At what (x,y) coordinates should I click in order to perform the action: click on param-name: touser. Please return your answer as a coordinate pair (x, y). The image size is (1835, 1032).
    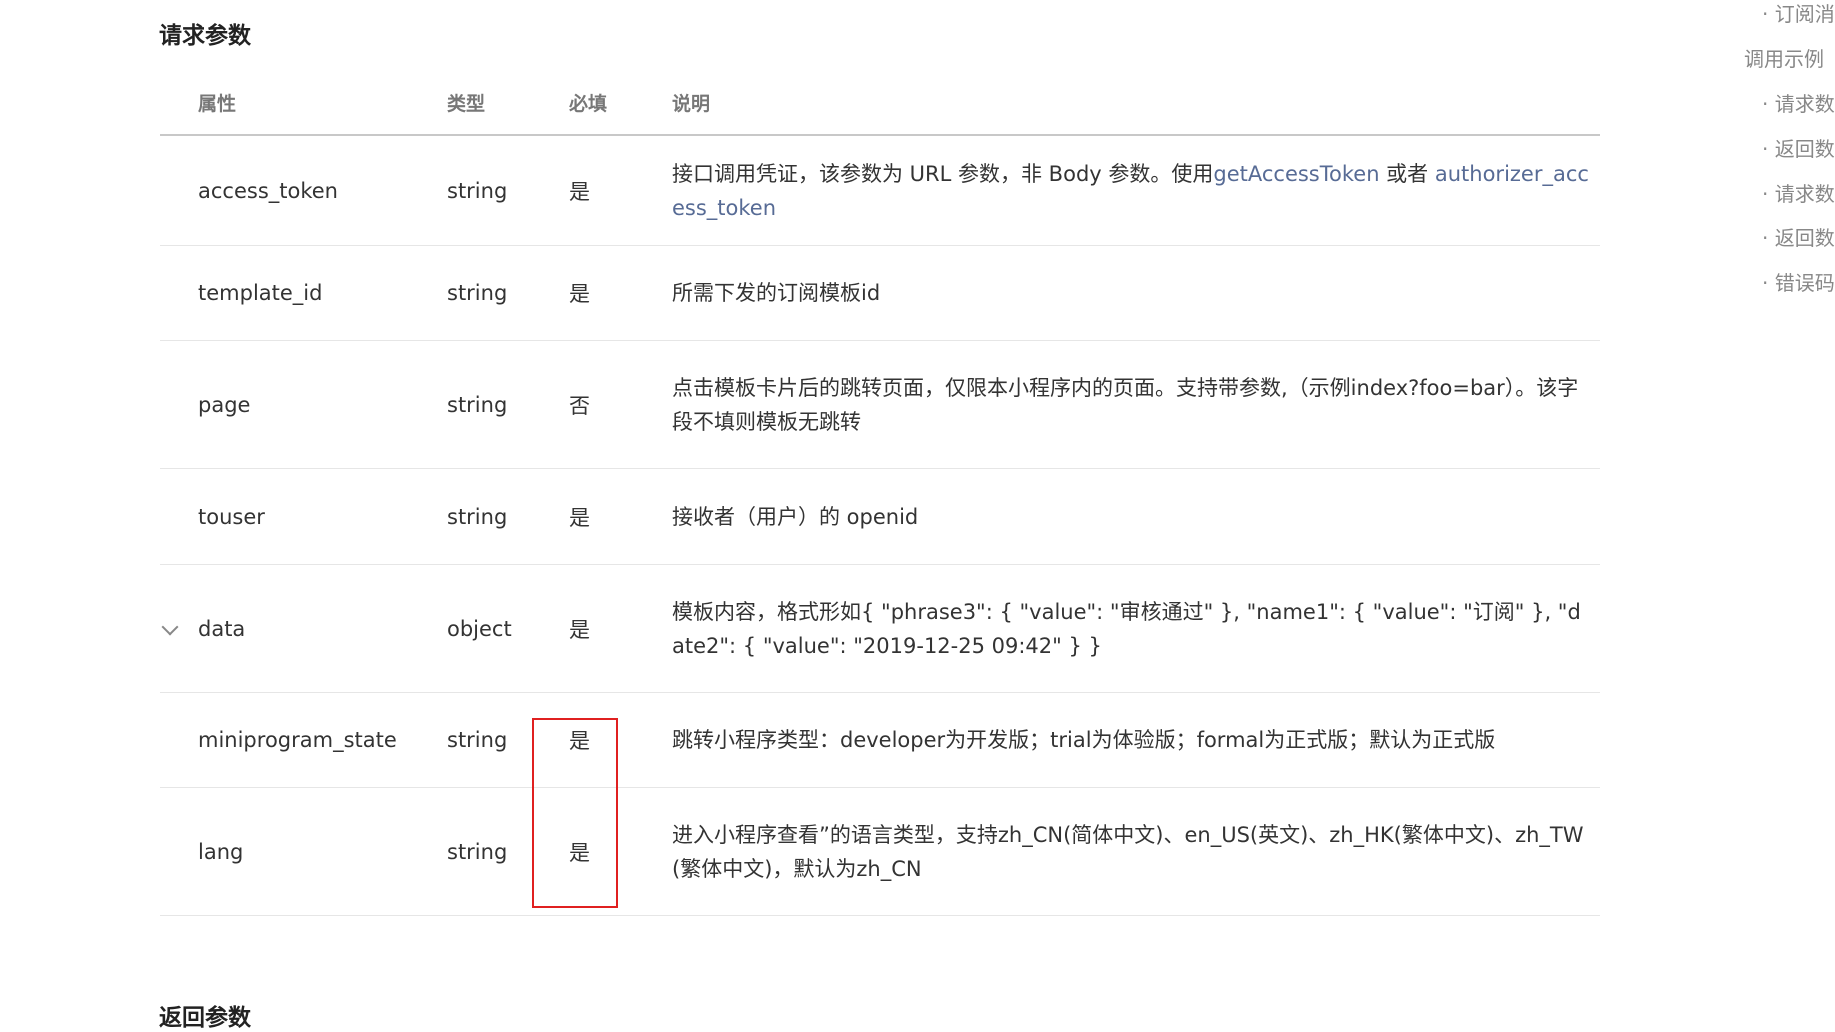
    Looking at the image, I should click on (231, 516).